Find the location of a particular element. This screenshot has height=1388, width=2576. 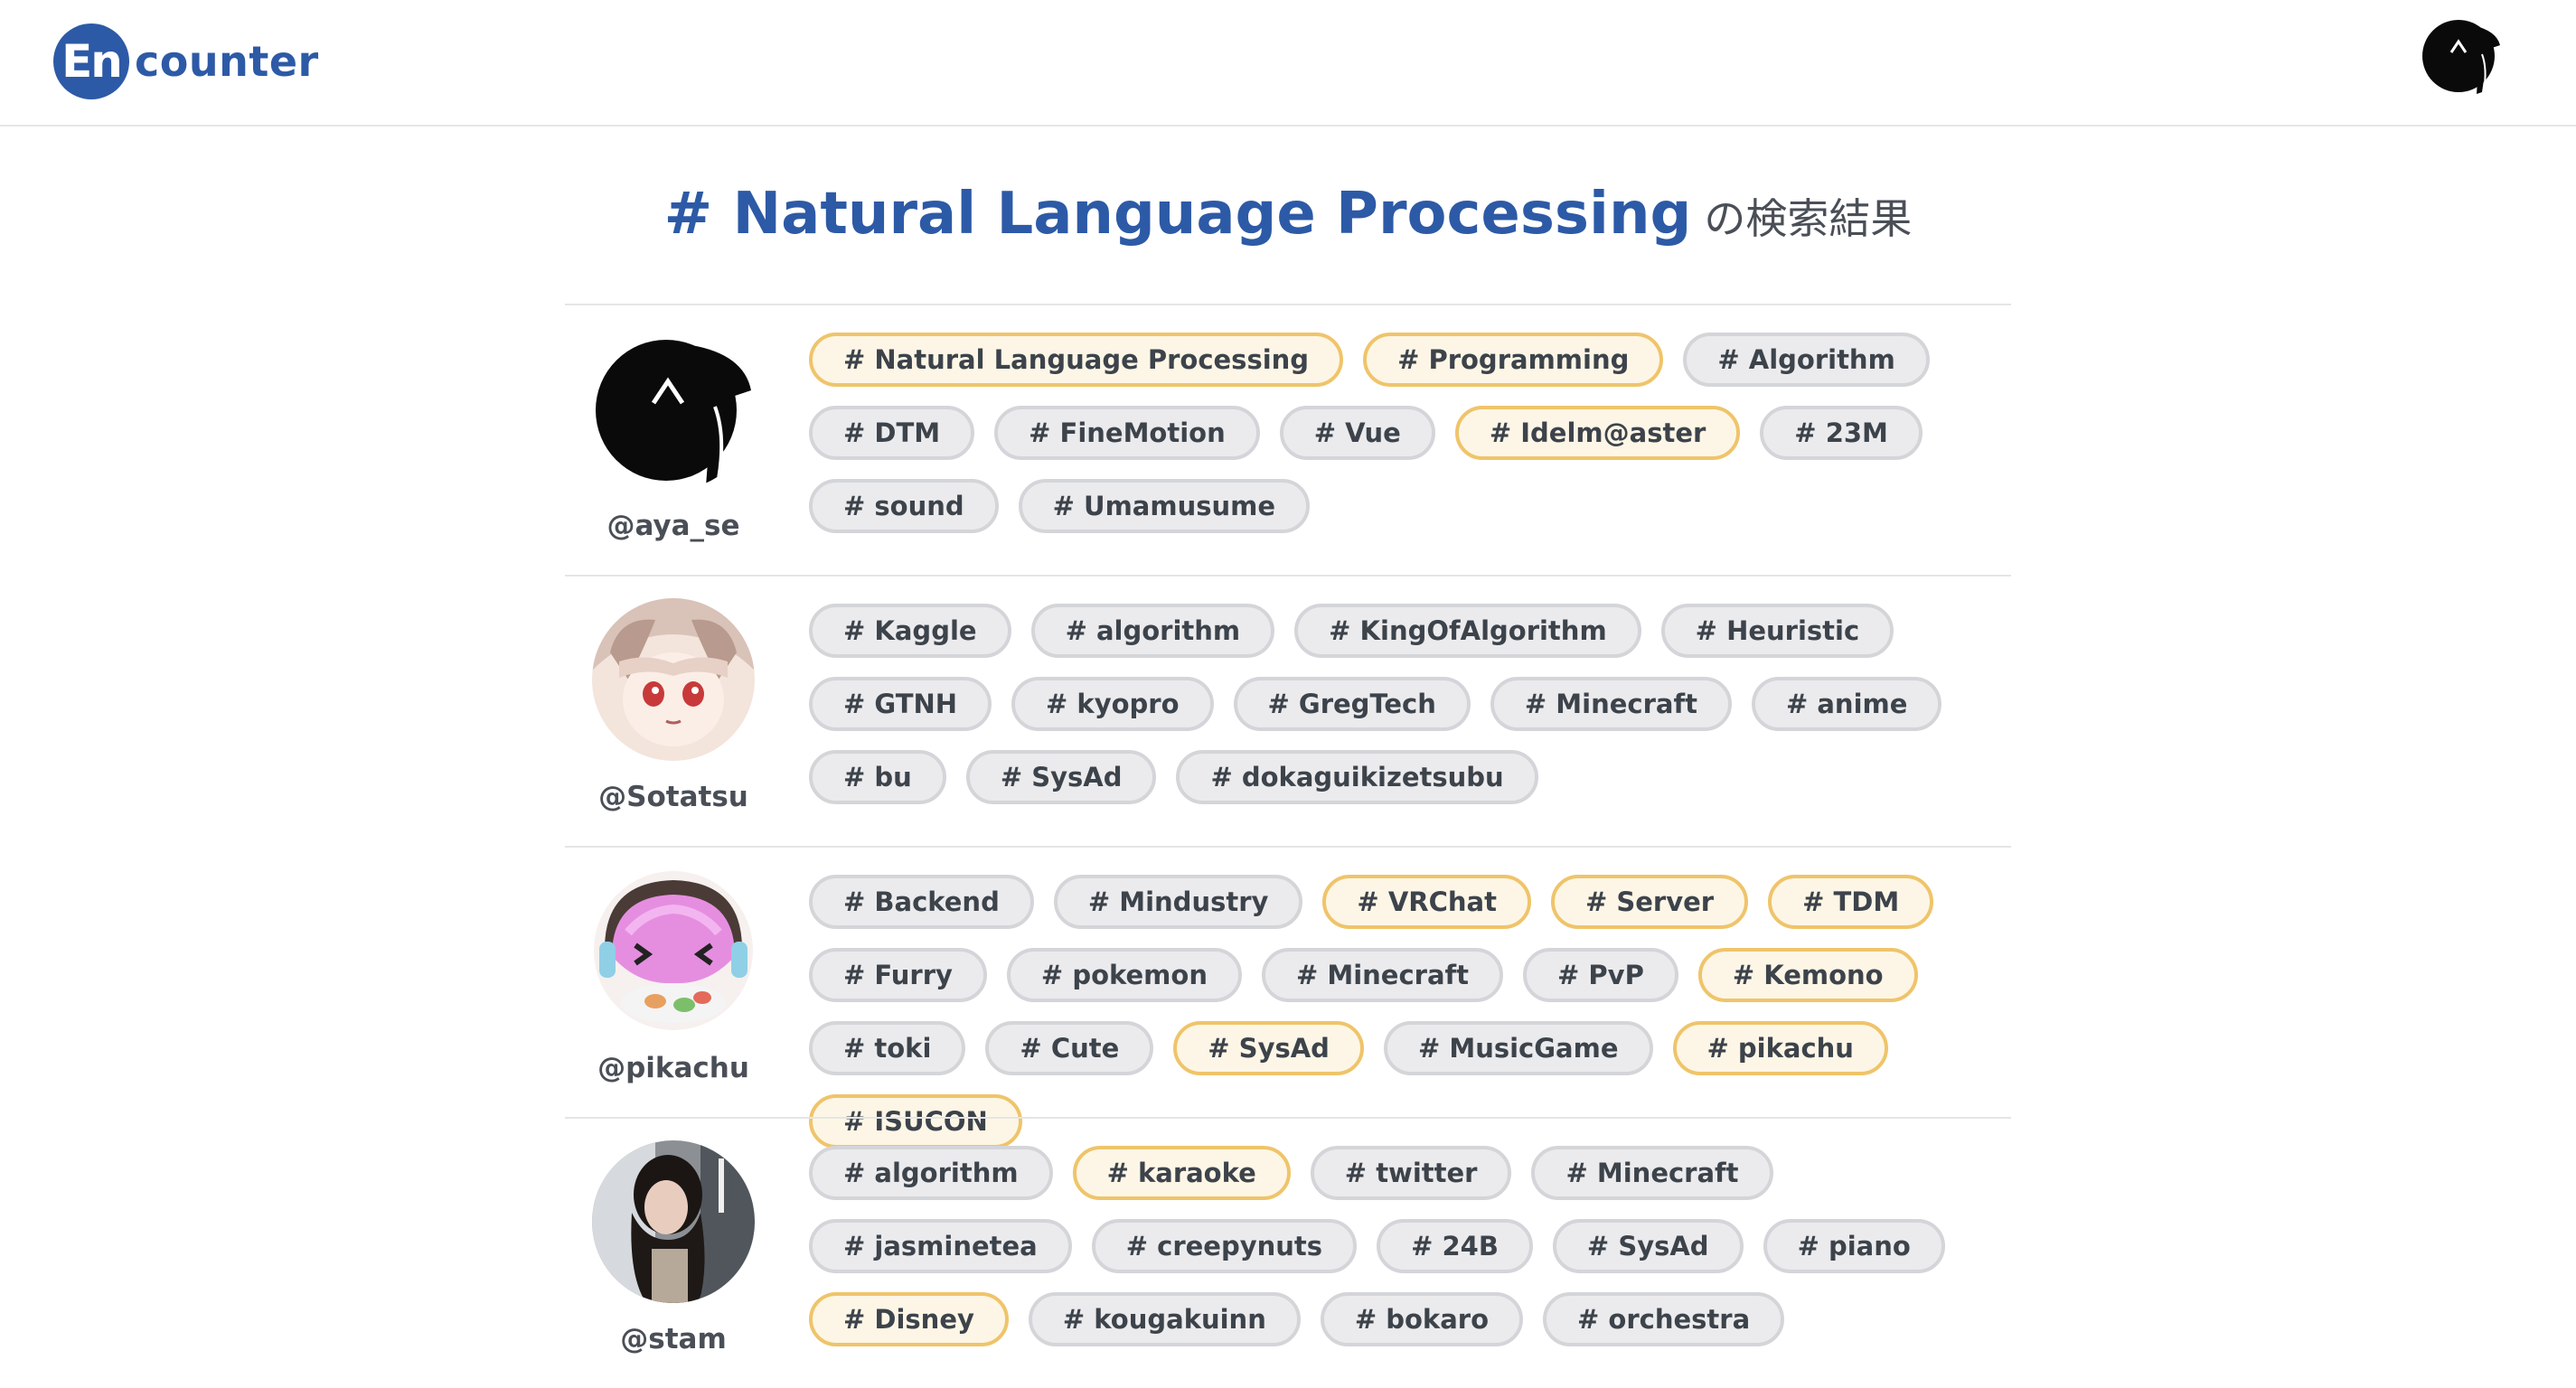

user-profile: @stam is located at coordinates (674, 1248).